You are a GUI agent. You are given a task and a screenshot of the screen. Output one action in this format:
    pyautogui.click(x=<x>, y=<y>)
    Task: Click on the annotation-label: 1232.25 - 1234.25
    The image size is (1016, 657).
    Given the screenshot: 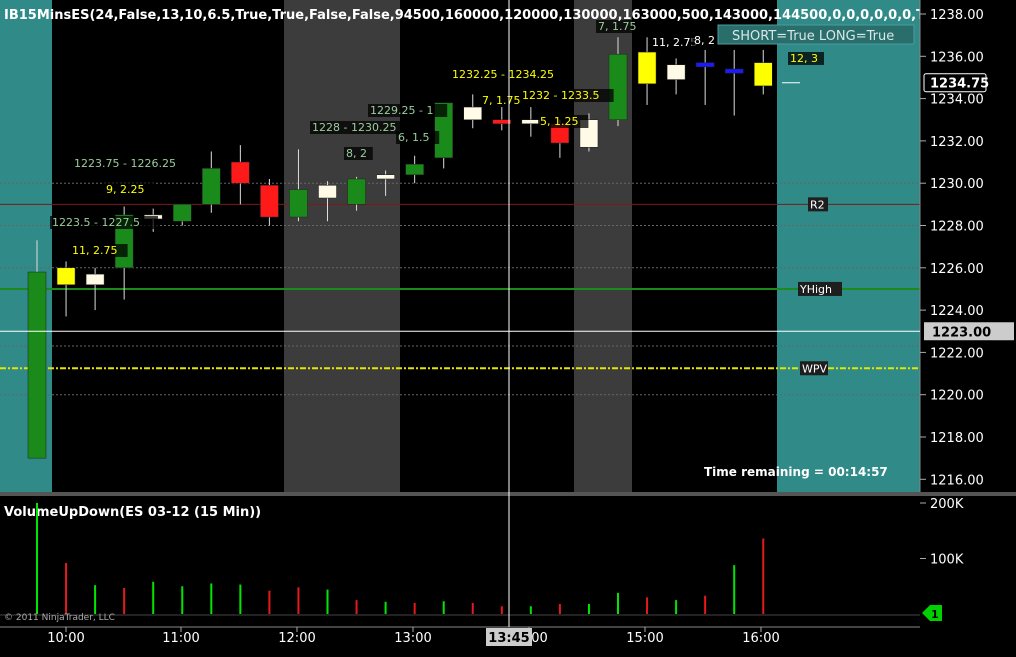 What is the action you would take?
    pyautogui.click(x=503, y=74)
    